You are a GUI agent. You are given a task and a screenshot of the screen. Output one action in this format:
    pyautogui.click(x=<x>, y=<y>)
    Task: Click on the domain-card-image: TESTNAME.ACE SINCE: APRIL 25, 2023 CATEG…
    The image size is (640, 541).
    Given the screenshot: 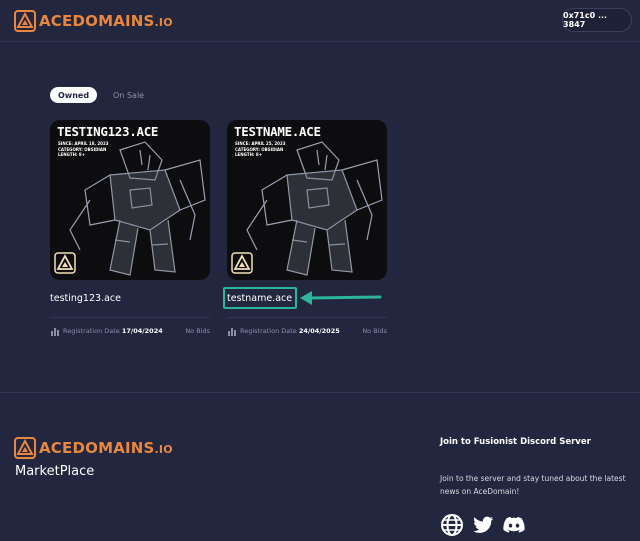 What is the action you would take?
    pyautogui.click(x=307, y=200)
    